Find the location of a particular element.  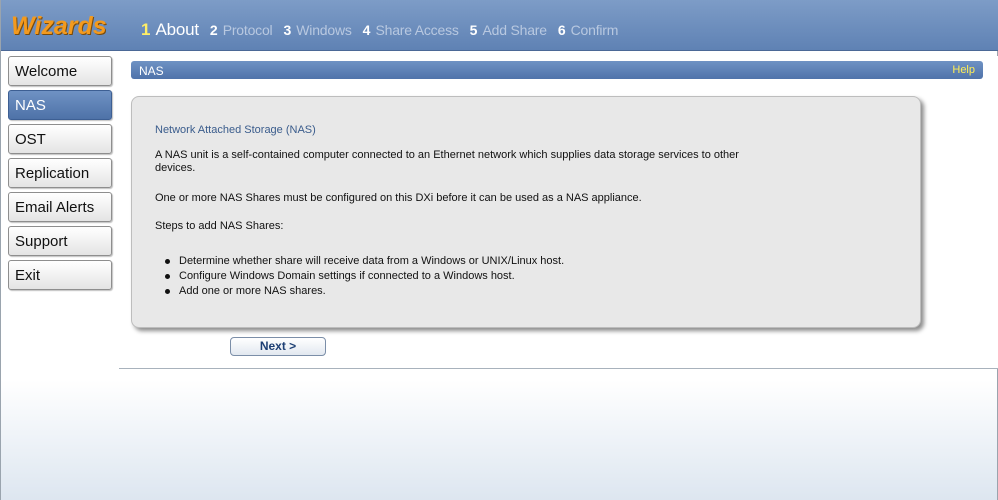

step-protocol: 2 Protocol is located at coordinates (241, 30).